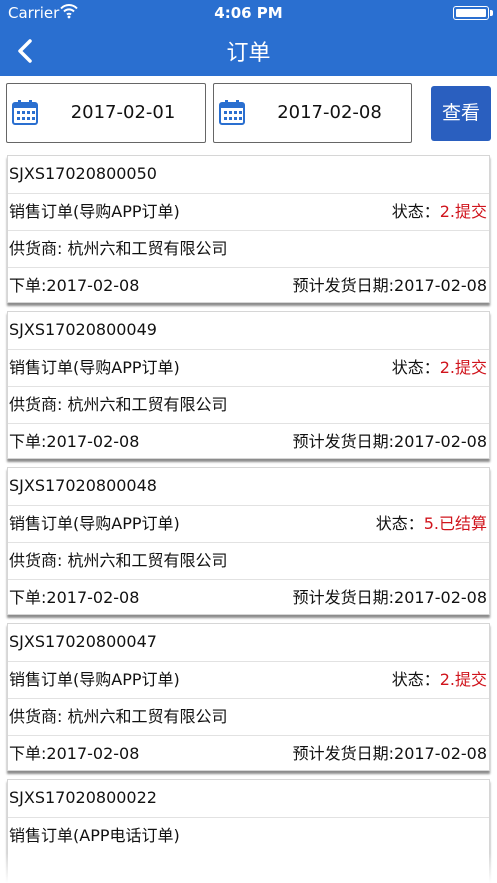  What do you see at coordinates (248, 798) in the screenshot?
I see `order-id-row: SJXS17020800022` at bounding box center [248, 798].